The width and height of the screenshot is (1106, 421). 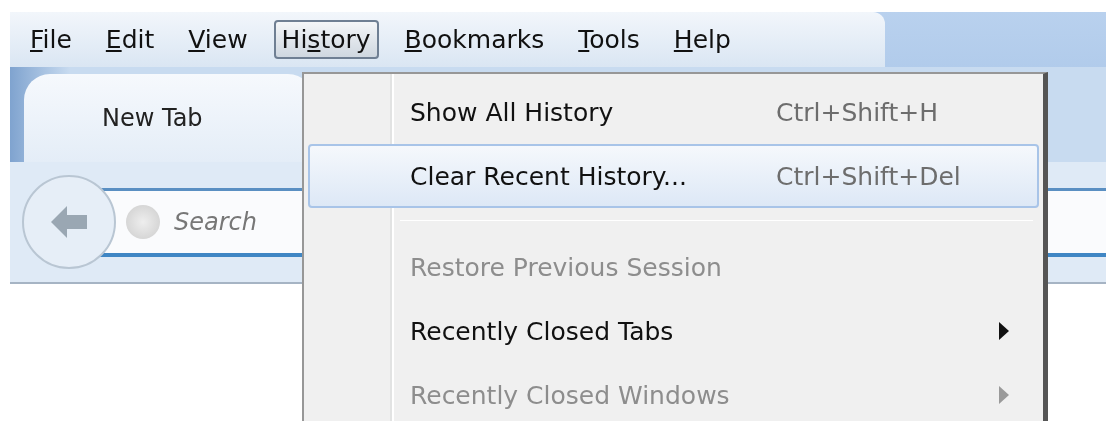 I want to click on menu-title: Tools, so click(x=609, y=39).